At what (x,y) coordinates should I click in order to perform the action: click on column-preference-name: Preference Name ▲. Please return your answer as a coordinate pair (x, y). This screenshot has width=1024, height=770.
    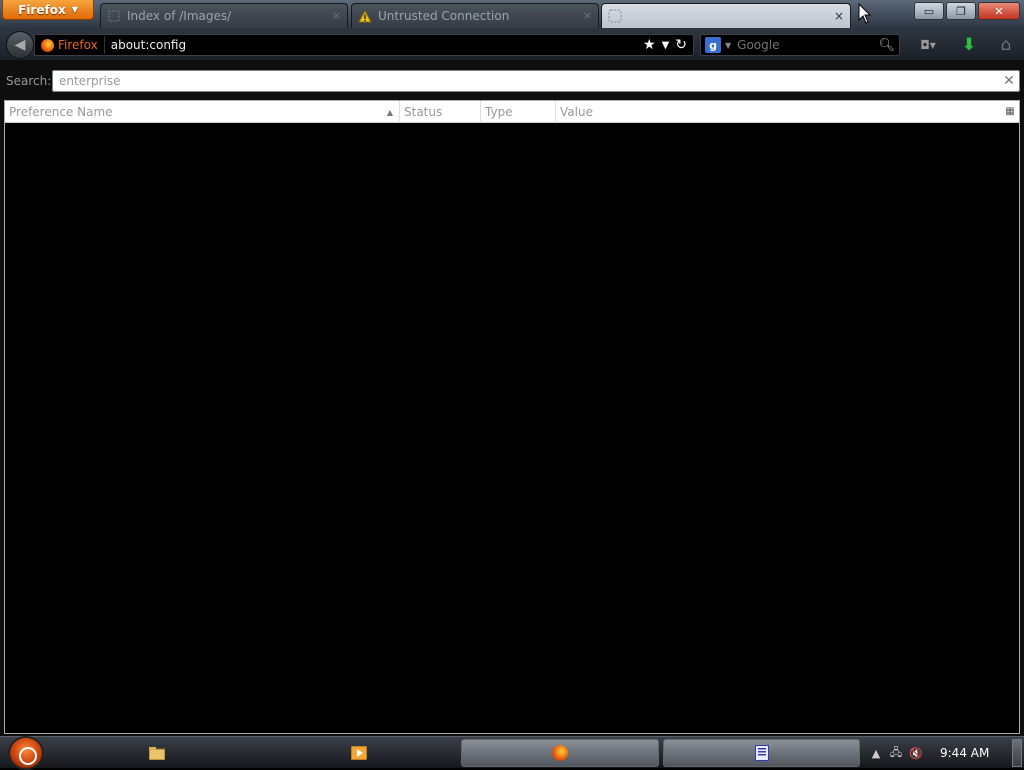
    Looking at the image, I should click on (202, 112).